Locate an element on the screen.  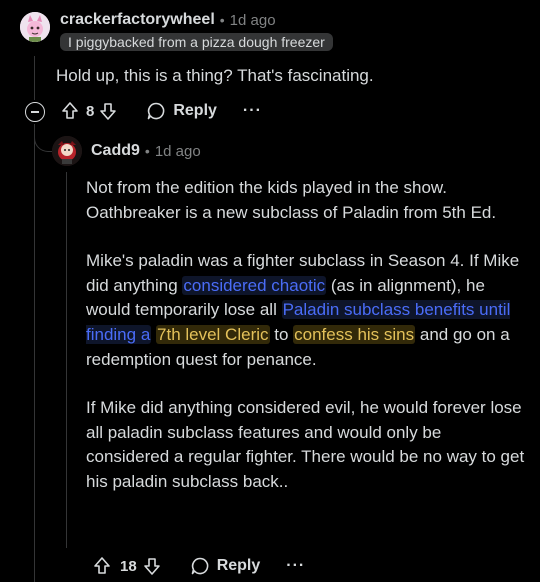
comment-header: Cadd9 • 1d ago is located at coordinates (146, 151).